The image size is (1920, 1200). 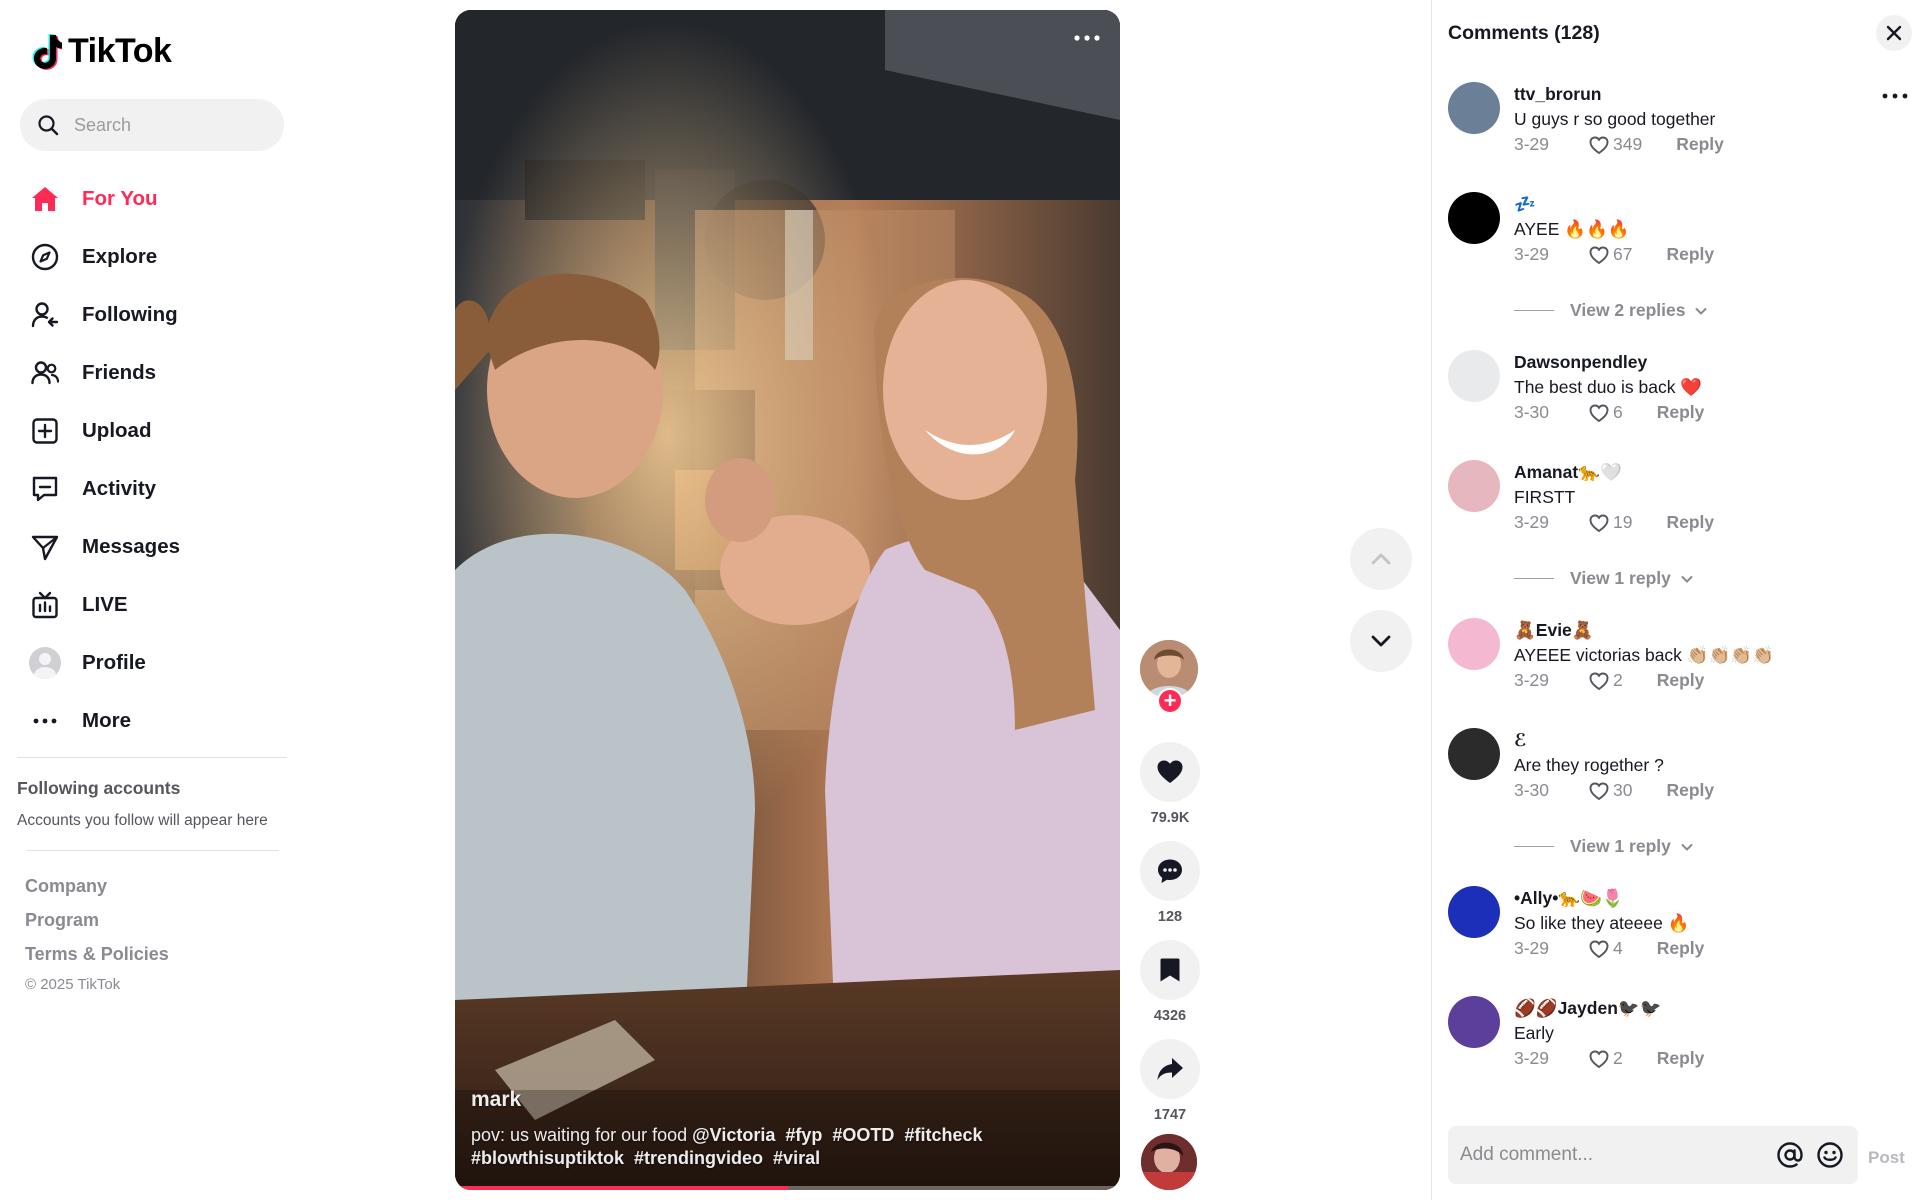 I want to click on close-comments-button, so click(x=1894, y=33).